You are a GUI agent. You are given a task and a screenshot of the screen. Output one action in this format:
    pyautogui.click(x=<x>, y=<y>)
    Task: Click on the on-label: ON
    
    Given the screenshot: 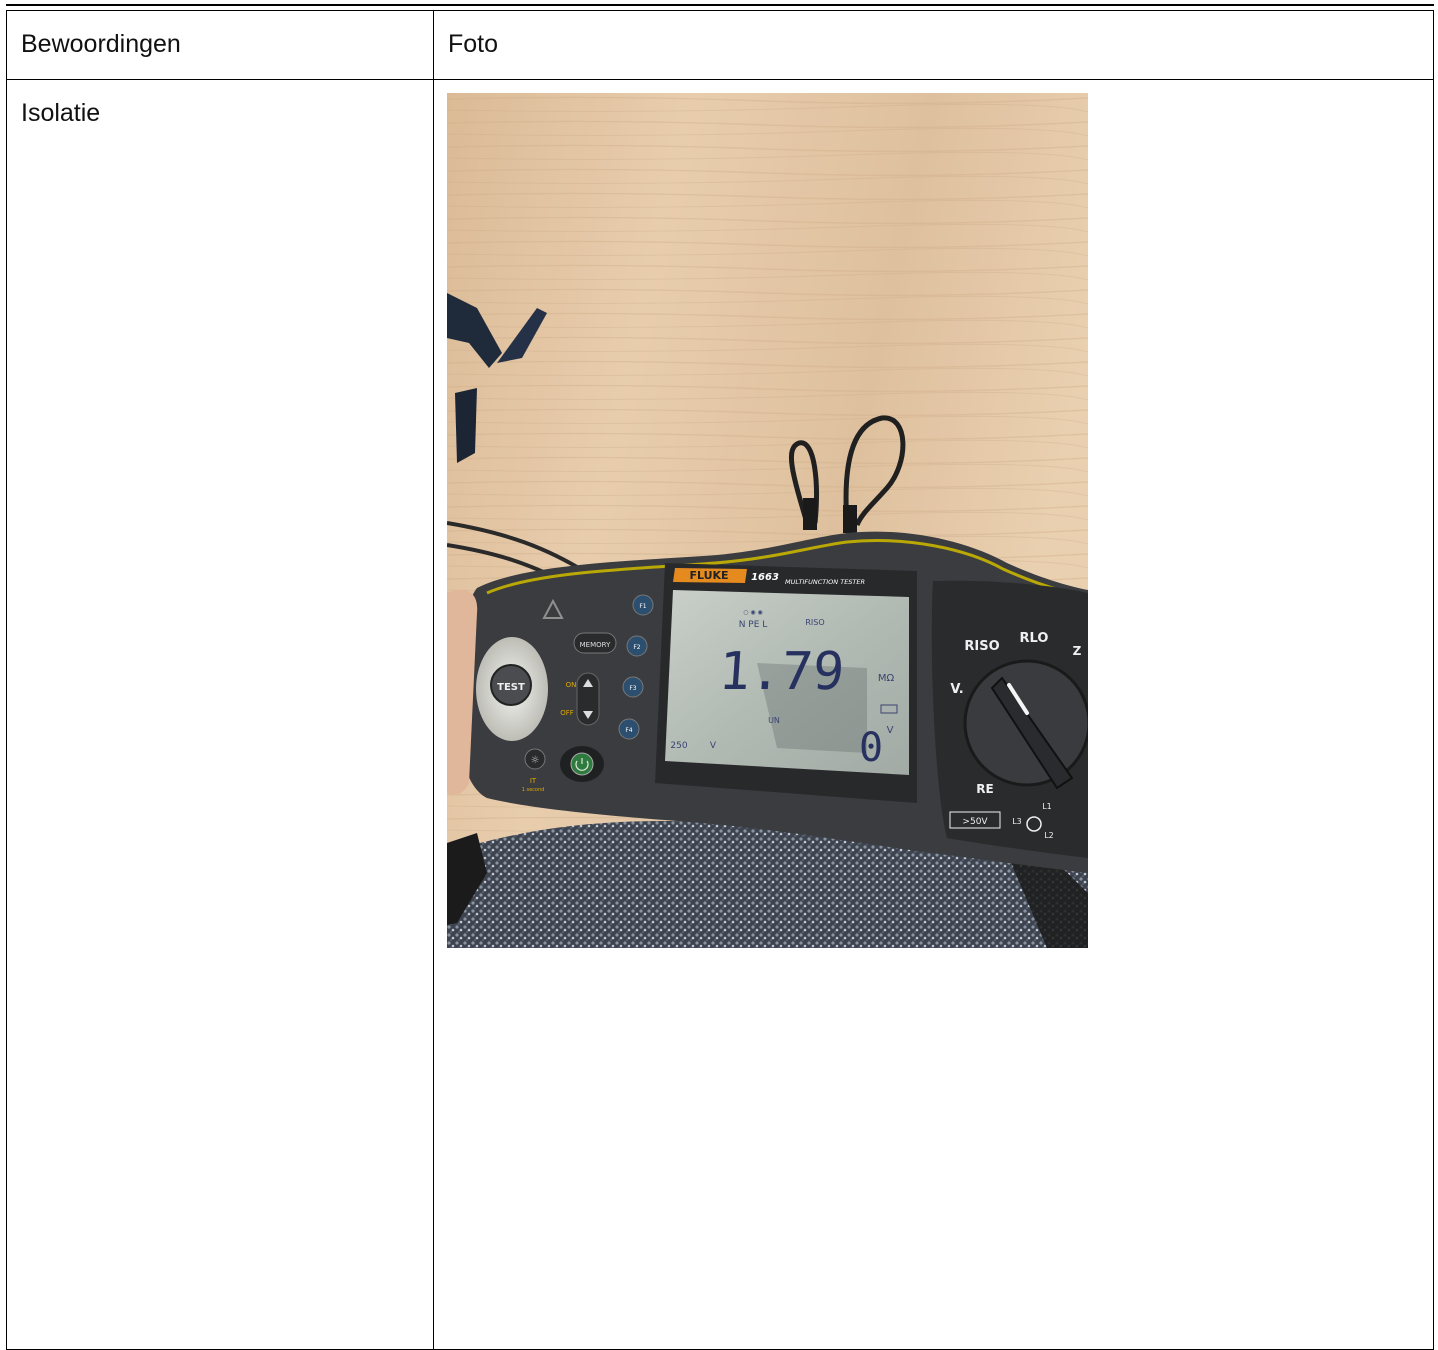 What is the action you would take?
    pyautogui.click(x=571, y=685)
    